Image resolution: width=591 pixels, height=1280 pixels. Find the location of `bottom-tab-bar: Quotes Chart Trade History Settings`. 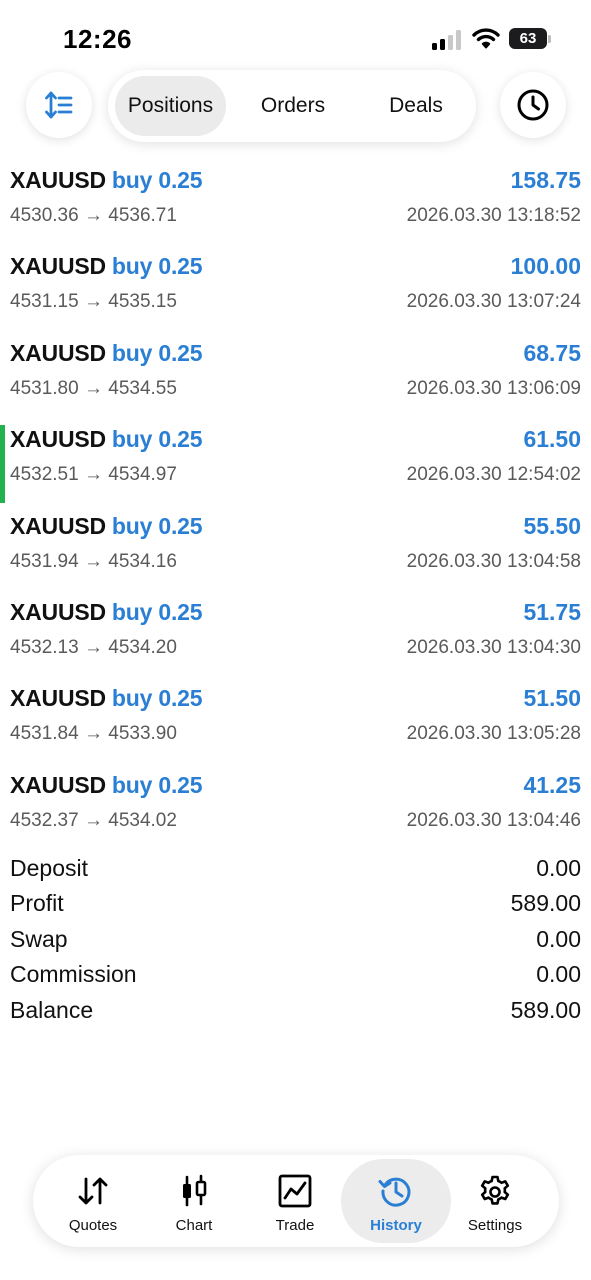

bottom-tab-bar: Quotes Chart Trade History Settings is located at coordinates (296, 1201).